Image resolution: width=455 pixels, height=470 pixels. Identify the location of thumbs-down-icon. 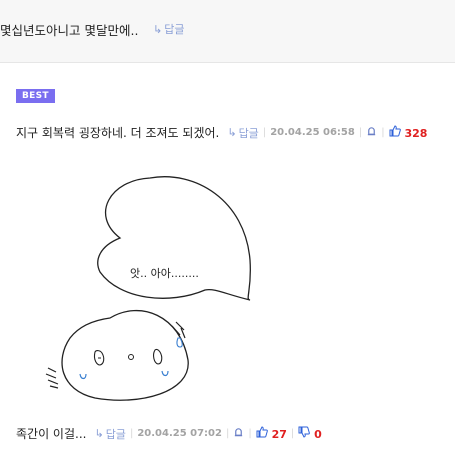
(306, 433).